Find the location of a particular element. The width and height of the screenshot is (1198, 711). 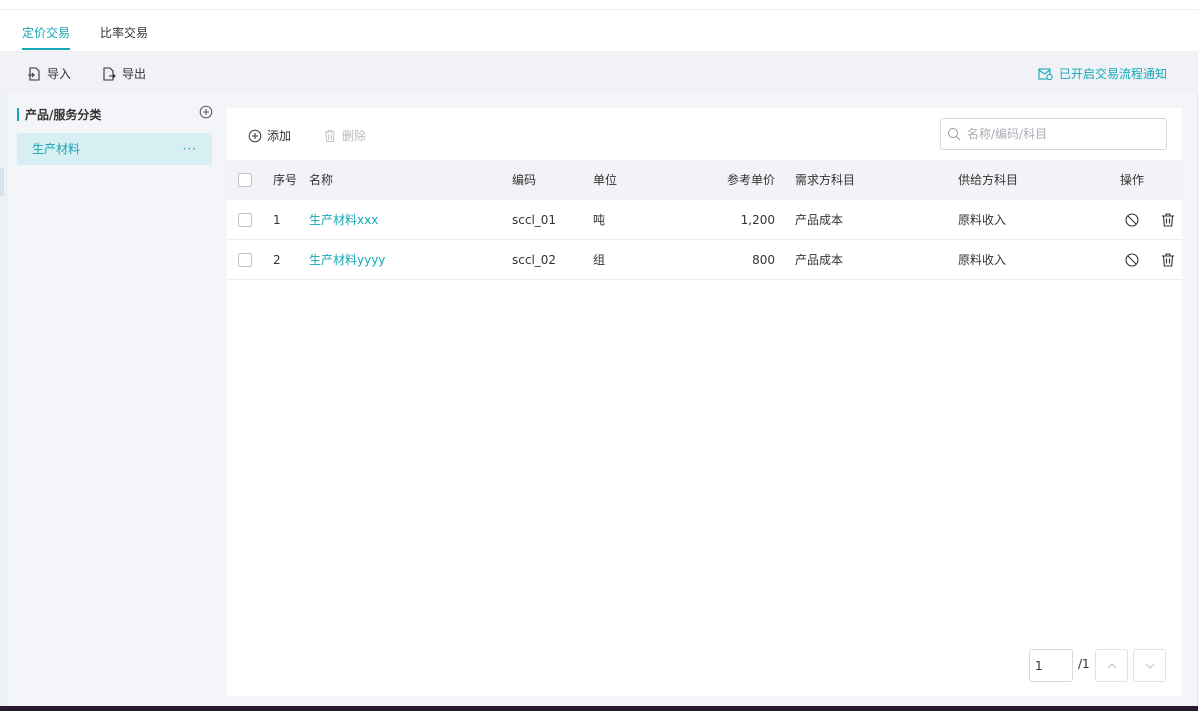

header-price: 参考单价 is located at coordinates (750, 180).